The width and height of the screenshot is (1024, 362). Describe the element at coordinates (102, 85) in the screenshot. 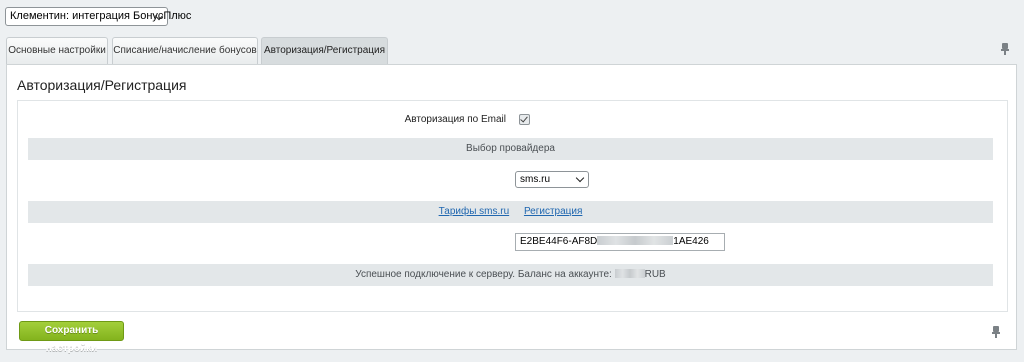

I see `panel-title: Авторизация/Регистрация` at that location.